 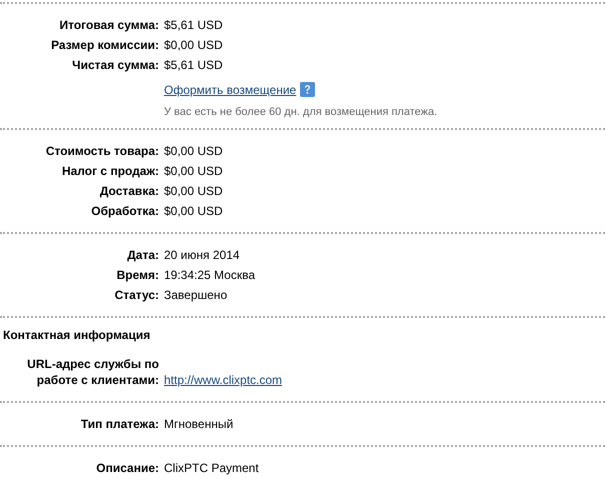 I want to click on field-value: 20 июня 2014, so click(x=202, y=255).